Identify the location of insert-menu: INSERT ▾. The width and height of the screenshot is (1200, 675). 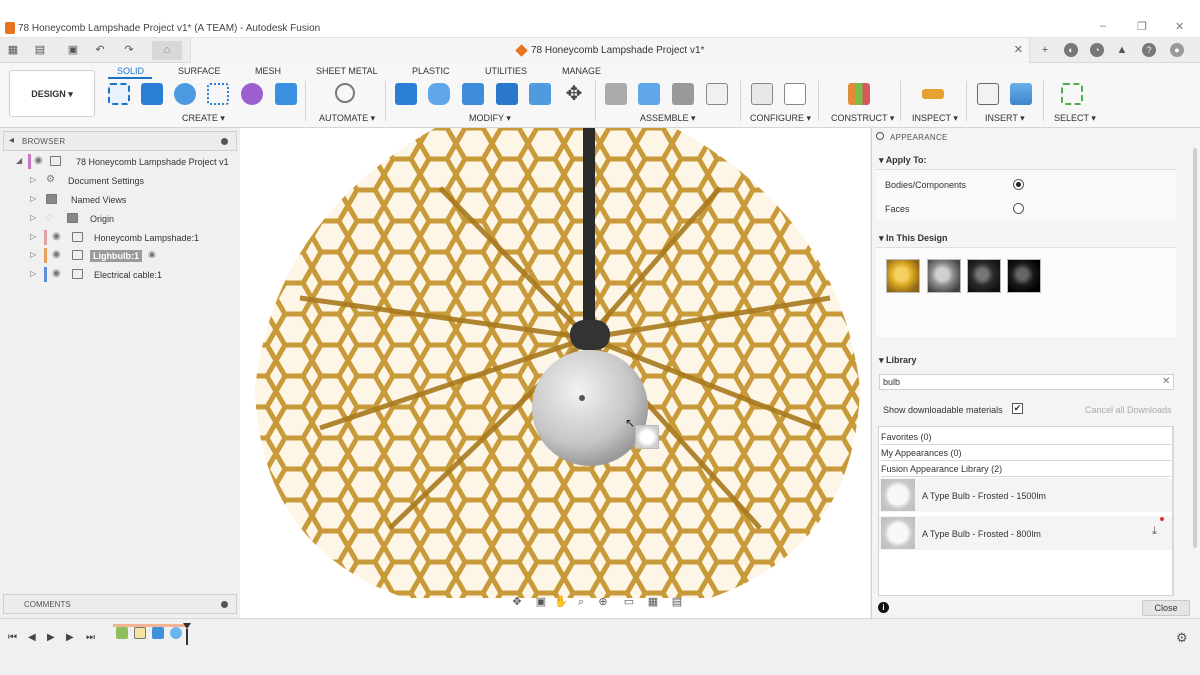
(1005, 118).